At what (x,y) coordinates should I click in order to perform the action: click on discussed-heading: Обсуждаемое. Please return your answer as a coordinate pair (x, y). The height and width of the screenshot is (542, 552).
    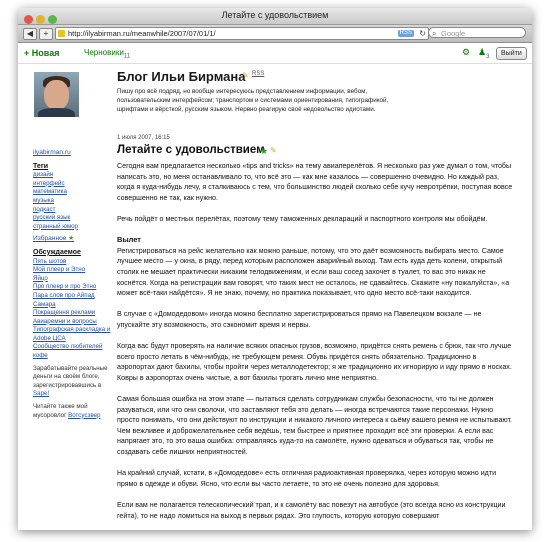
    Looking at the image, I should click on (57, 252).